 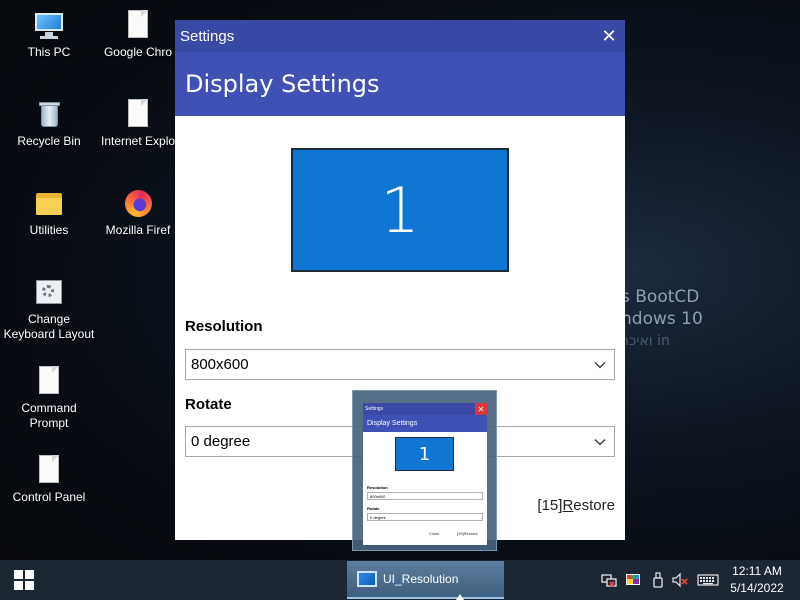 What do you see at coordinates (49, 141) in the screenshot?
I see `desktop-icon-label: Recycle Bin` at bounding box center [49, 141].